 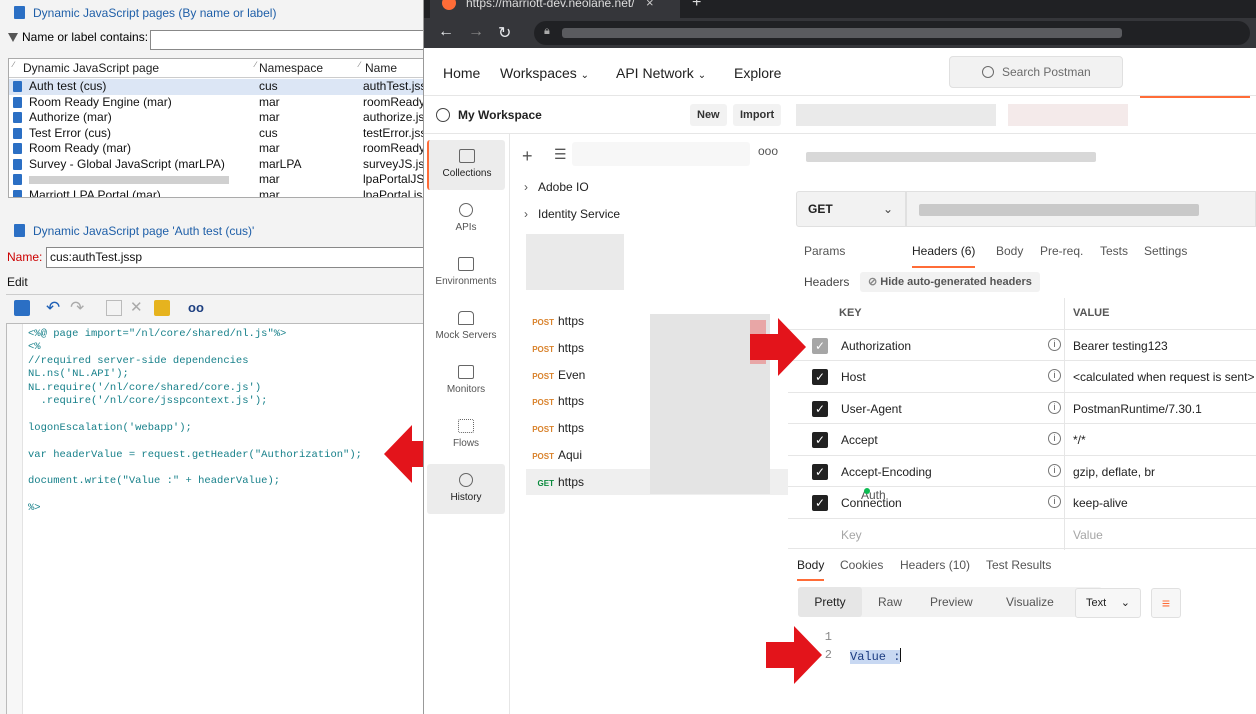 I want to click on response-tab-cookies: Cookies, so click(x=861, y=565).